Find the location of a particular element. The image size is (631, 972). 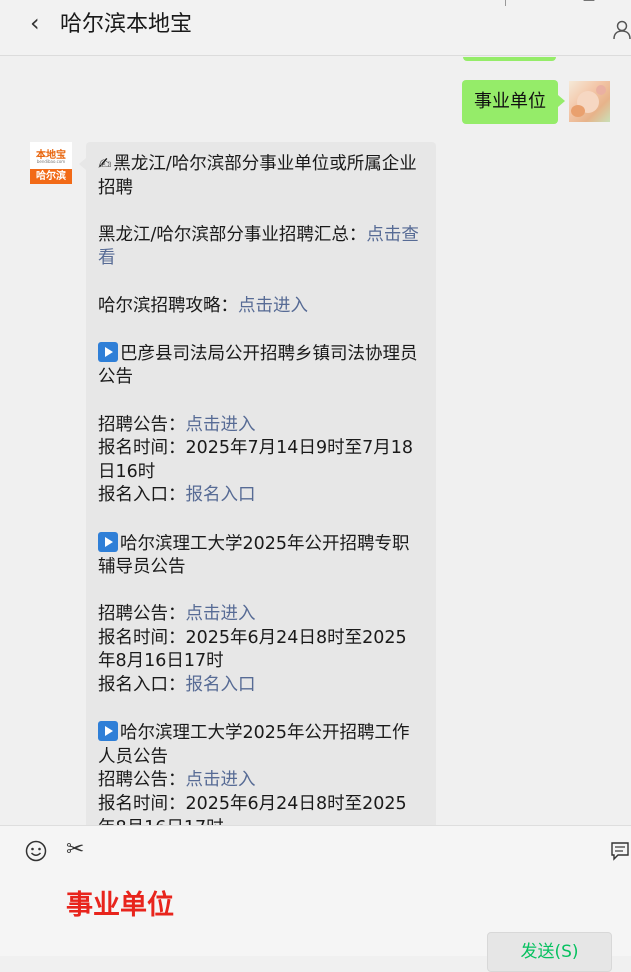

header-divider is located at coordinates (505, 3).